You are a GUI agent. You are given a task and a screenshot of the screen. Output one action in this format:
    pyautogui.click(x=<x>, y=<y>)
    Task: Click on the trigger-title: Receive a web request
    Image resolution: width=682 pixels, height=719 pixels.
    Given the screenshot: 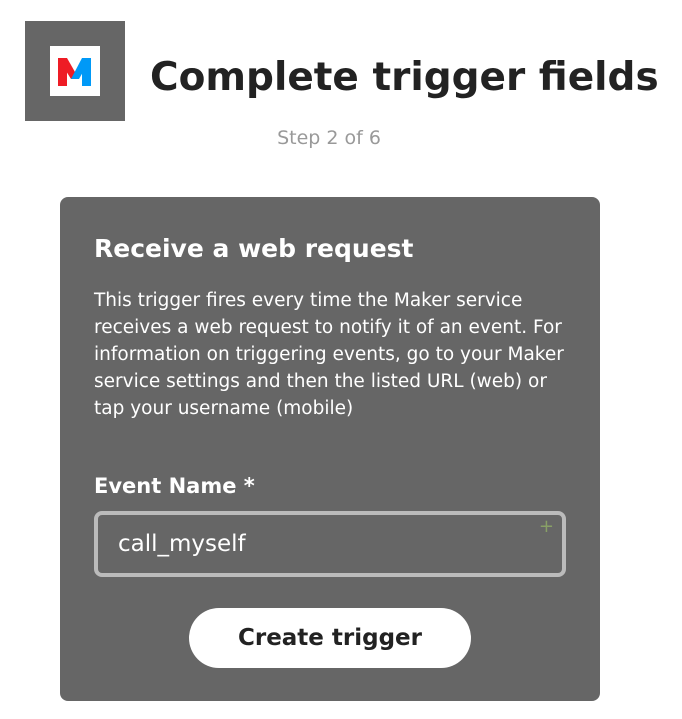 What is the action you would take?
    pyautogui.click(x=254, y=248)
    